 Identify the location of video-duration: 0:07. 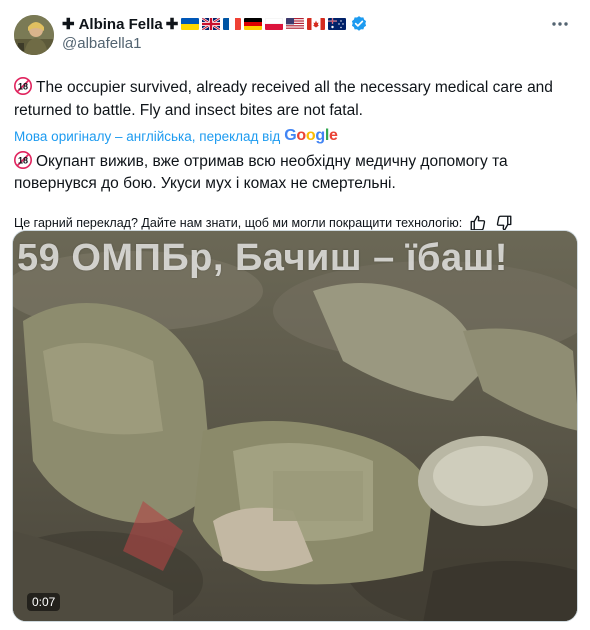
(44, 602).